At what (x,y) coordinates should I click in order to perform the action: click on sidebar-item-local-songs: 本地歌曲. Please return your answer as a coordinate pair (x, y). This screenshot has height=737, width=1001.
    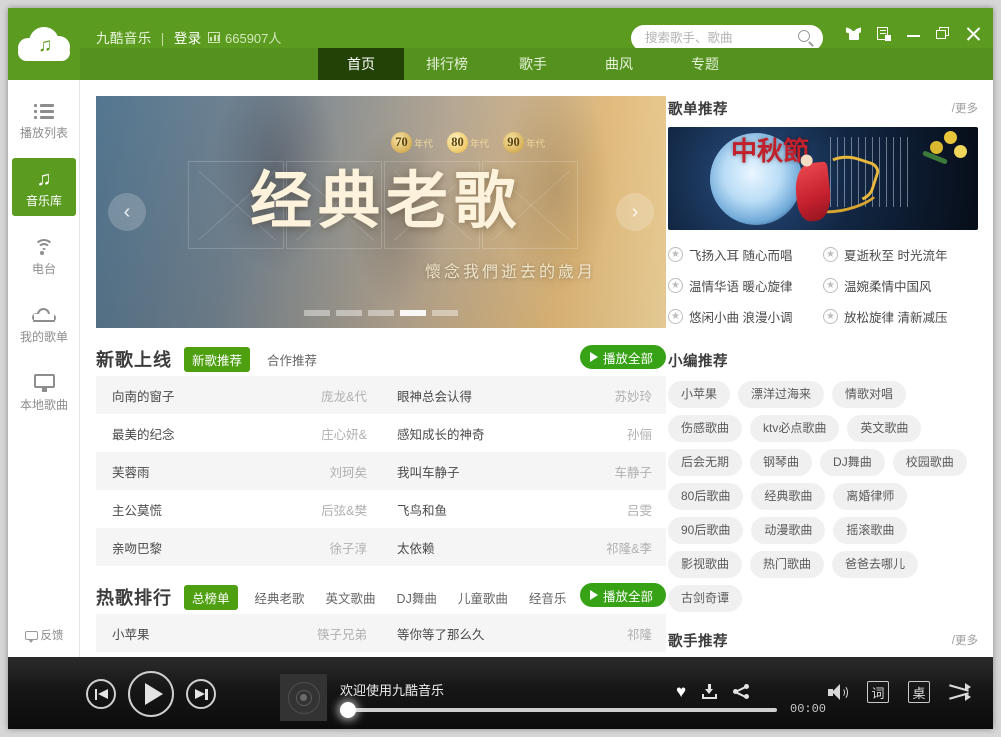
    Looking at the image, I should click on (44, 391).